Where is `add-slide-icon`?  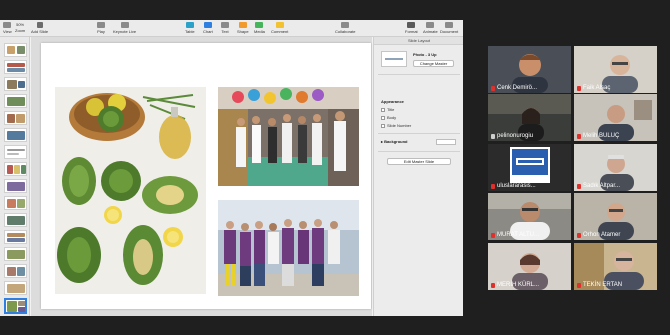 add-slide-icon is located at coordinates (39, 25).